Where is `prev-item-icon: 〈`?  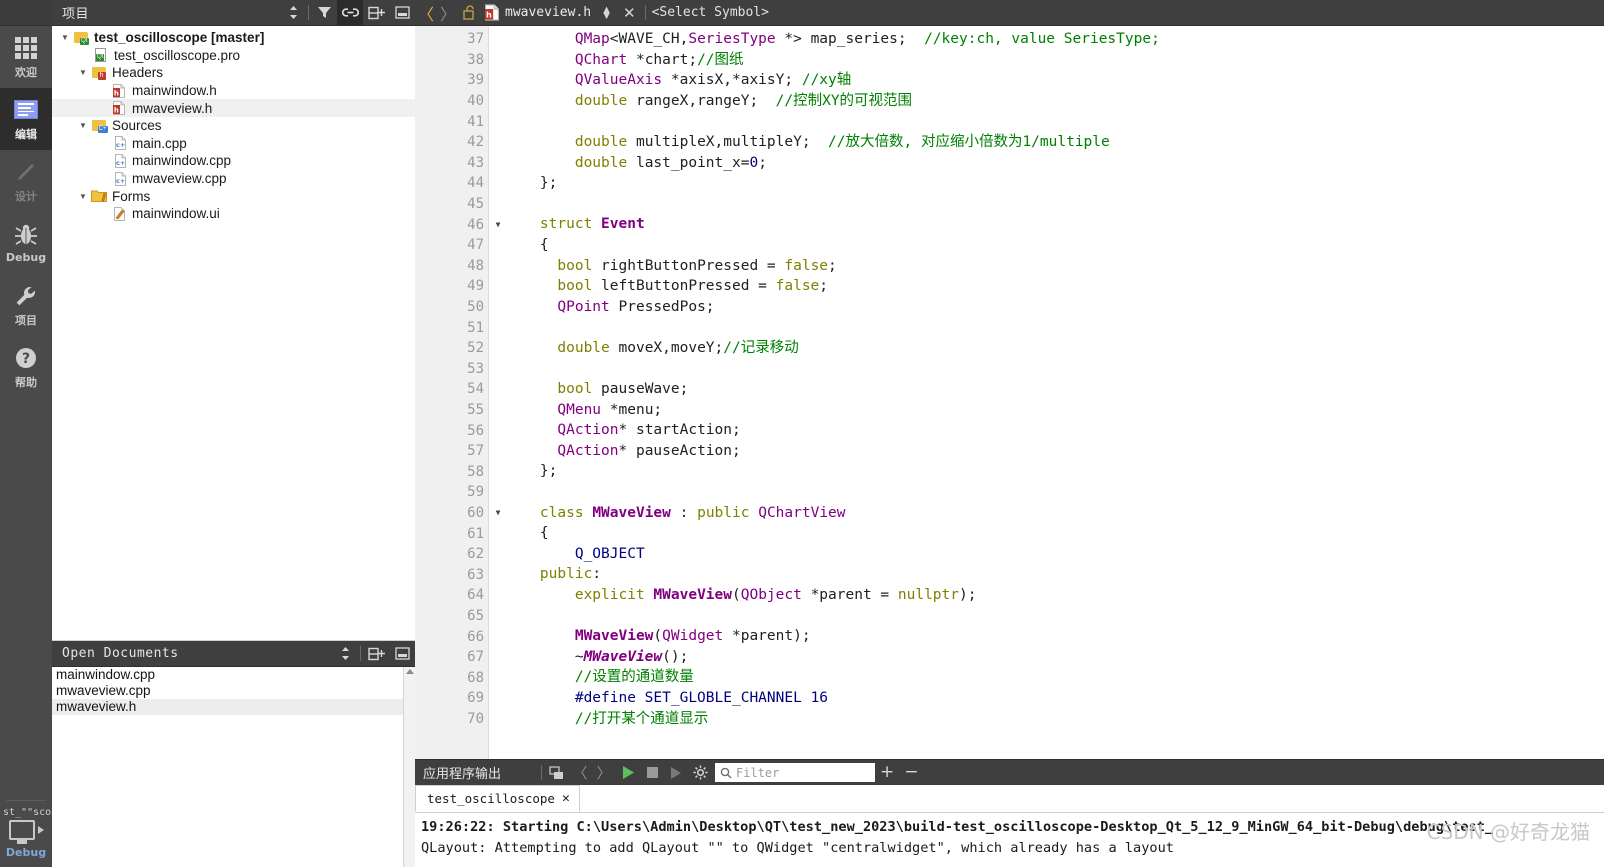 prev-item-icon: 〈 is located at coordinates (580, 772).